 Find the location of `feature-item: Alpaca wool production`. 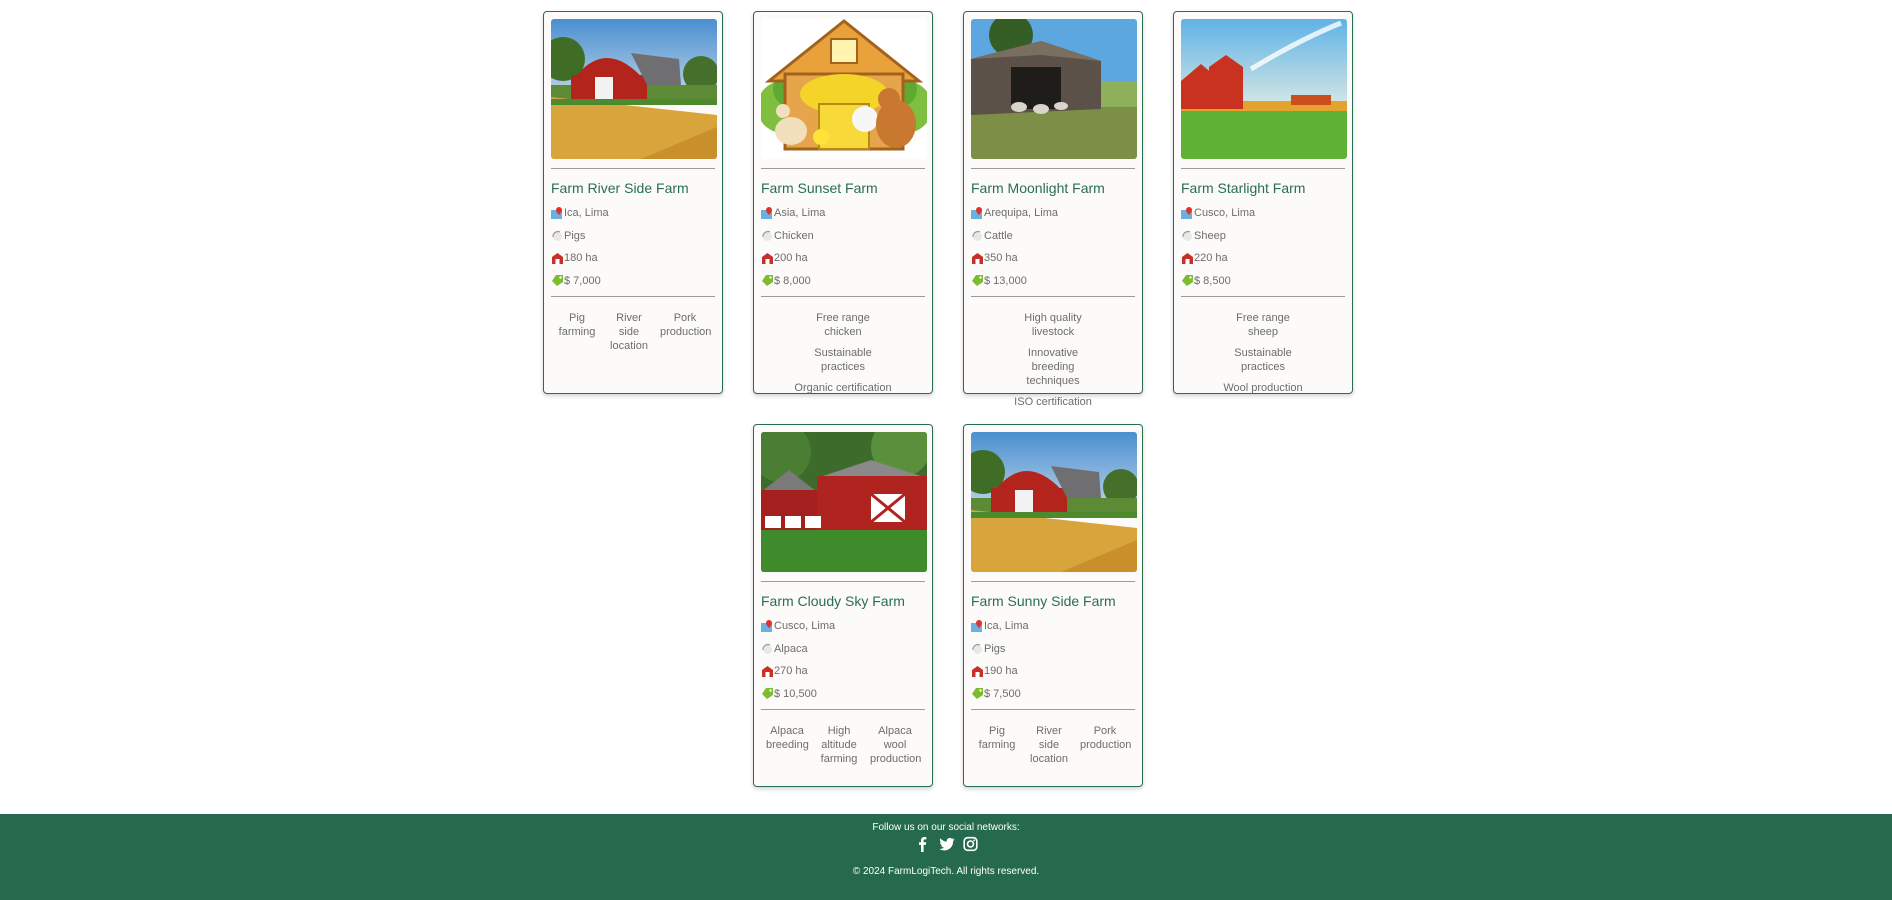

feature-item: Alpaca wool production is located at coordinates (896, 745).